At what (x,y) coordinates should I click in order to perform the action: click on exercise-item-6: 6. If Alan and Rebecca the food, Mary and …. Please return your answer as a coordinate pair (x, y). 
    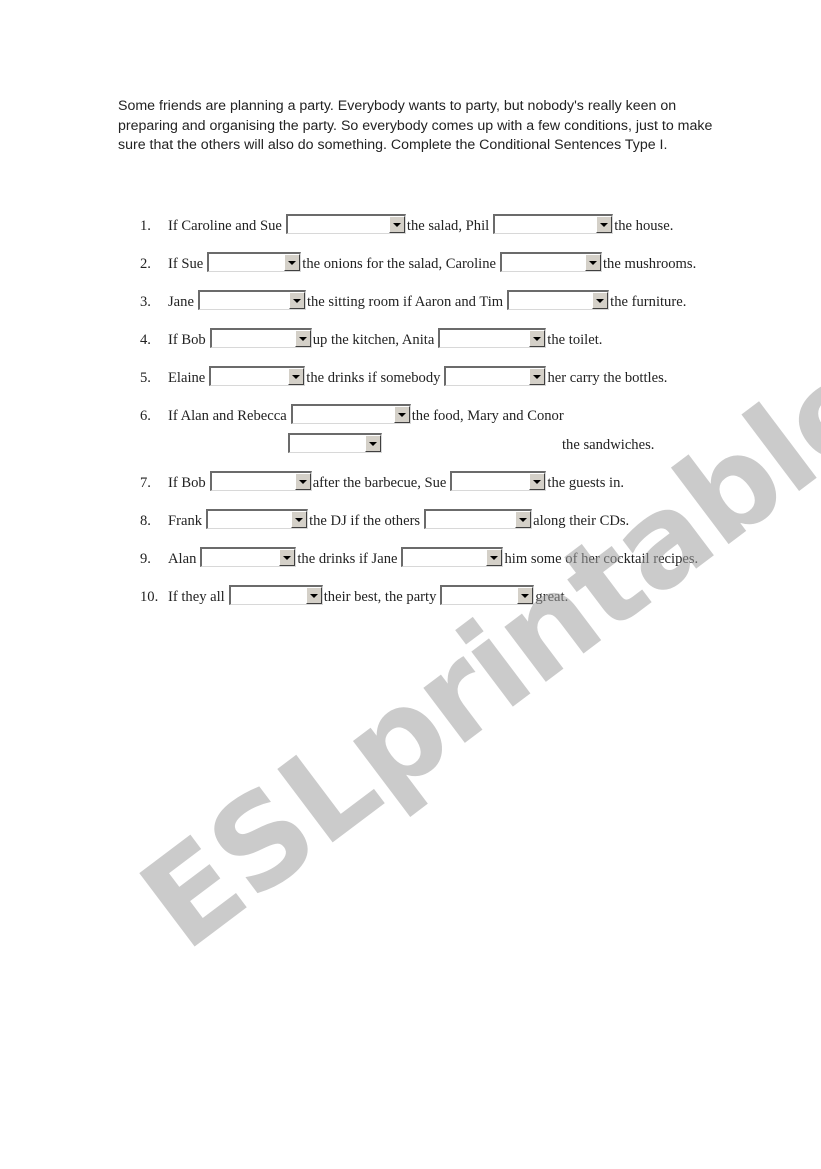
    Looking at the image, I should click on (435, 431).